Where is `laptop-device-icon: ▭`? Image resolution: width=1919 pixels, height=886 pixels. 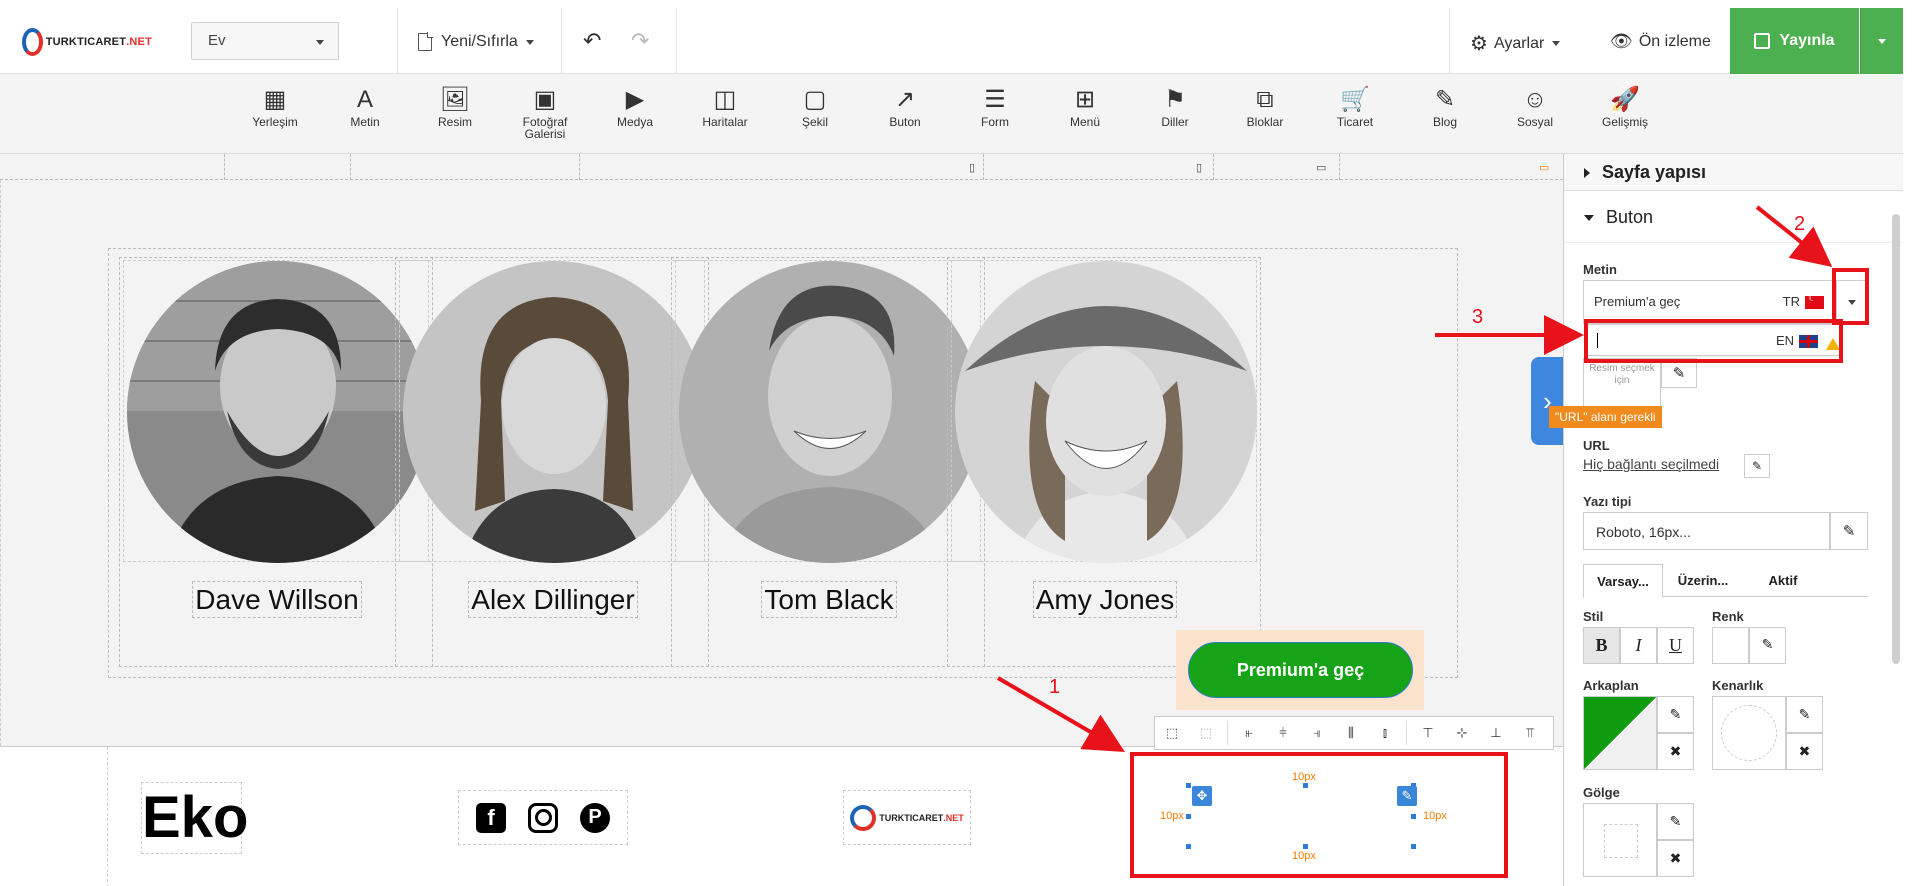
laptop-device-icon: ▭ is located at coordinates (1321, 167).